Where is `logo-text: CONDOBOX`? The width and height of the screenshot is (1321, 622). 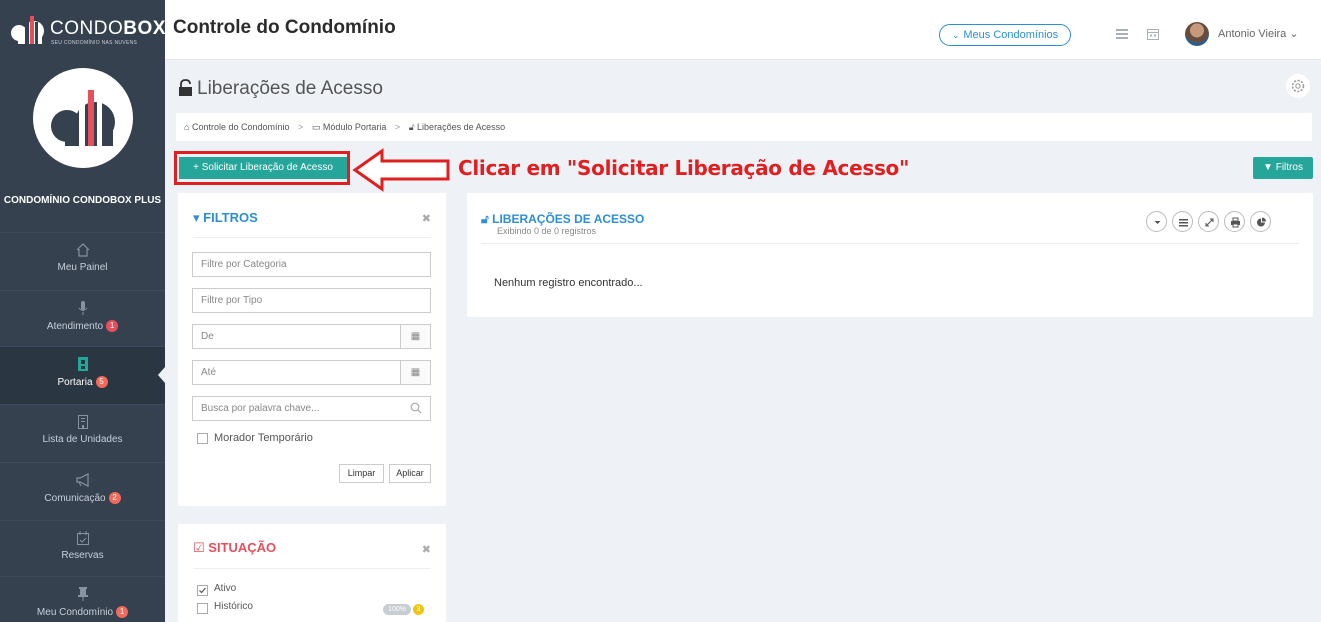 logo-text: CONDOBOX is located at coordinates (108, 28).